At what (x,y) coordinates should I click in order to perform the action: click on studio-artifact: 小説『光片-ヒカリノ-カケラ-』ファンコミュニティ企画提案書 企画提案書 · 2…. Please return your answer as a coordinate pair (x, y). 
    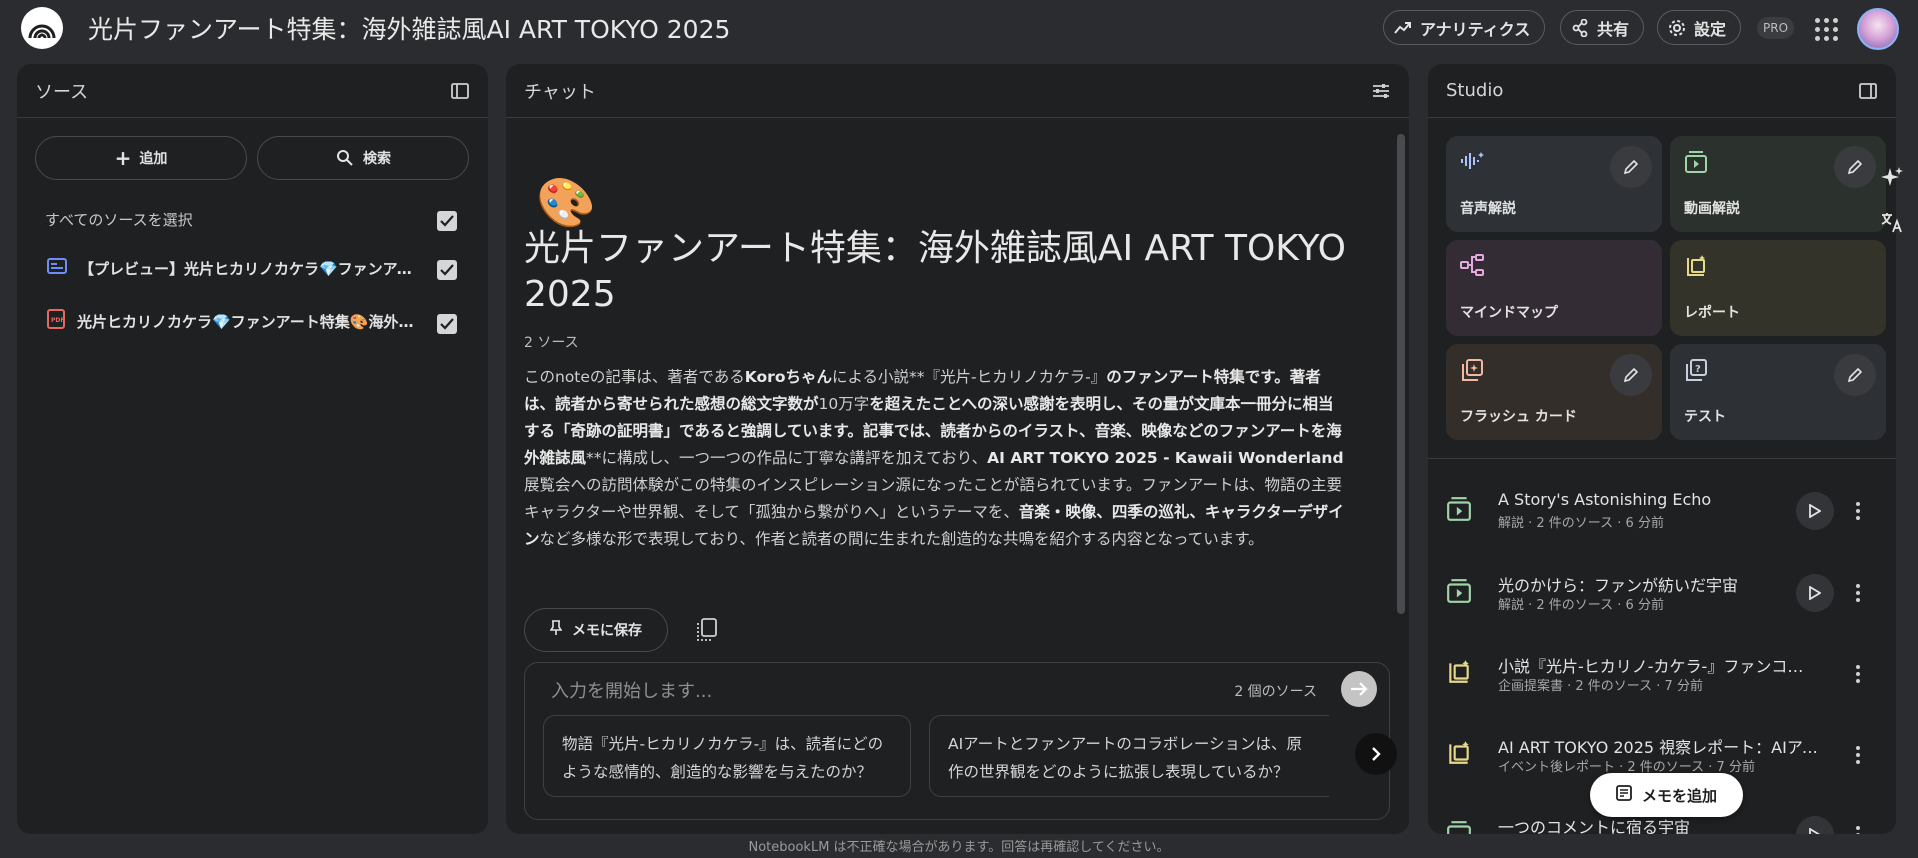
    Looking at the image, I should click on (1662, 675).